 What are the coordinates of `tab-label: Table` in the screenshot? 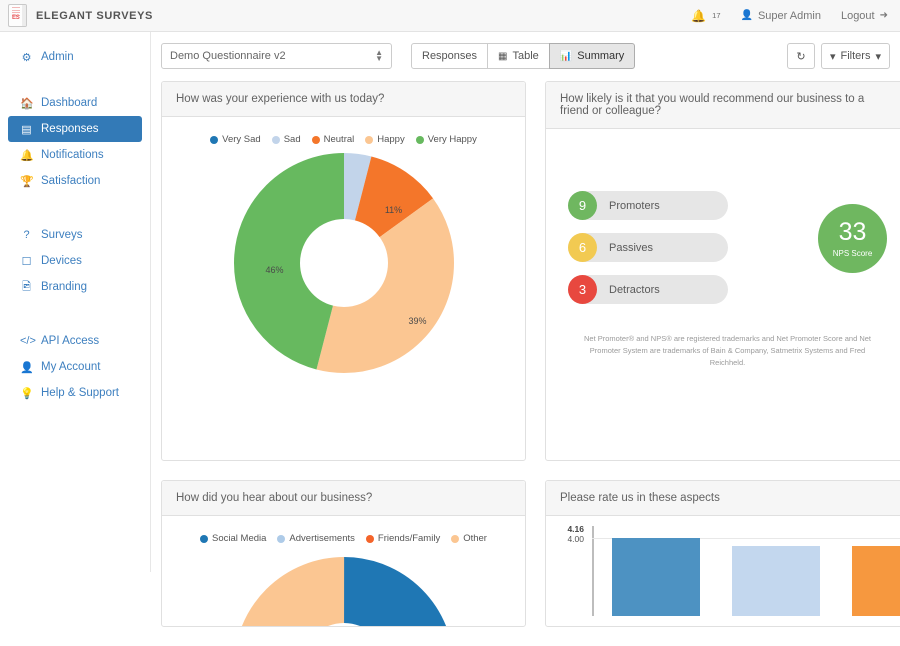 It's located at (525, 56).